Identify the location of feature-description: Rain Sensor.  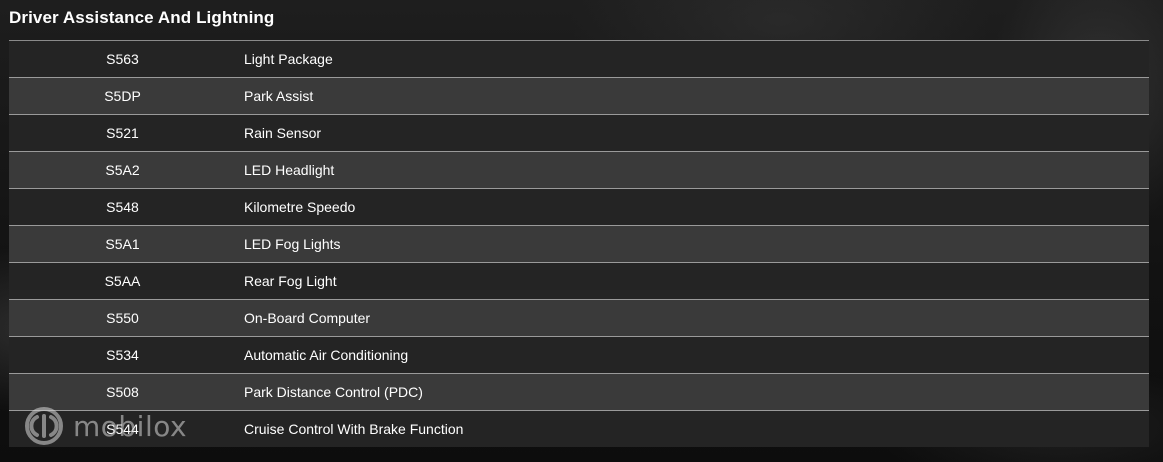
(283, 133).